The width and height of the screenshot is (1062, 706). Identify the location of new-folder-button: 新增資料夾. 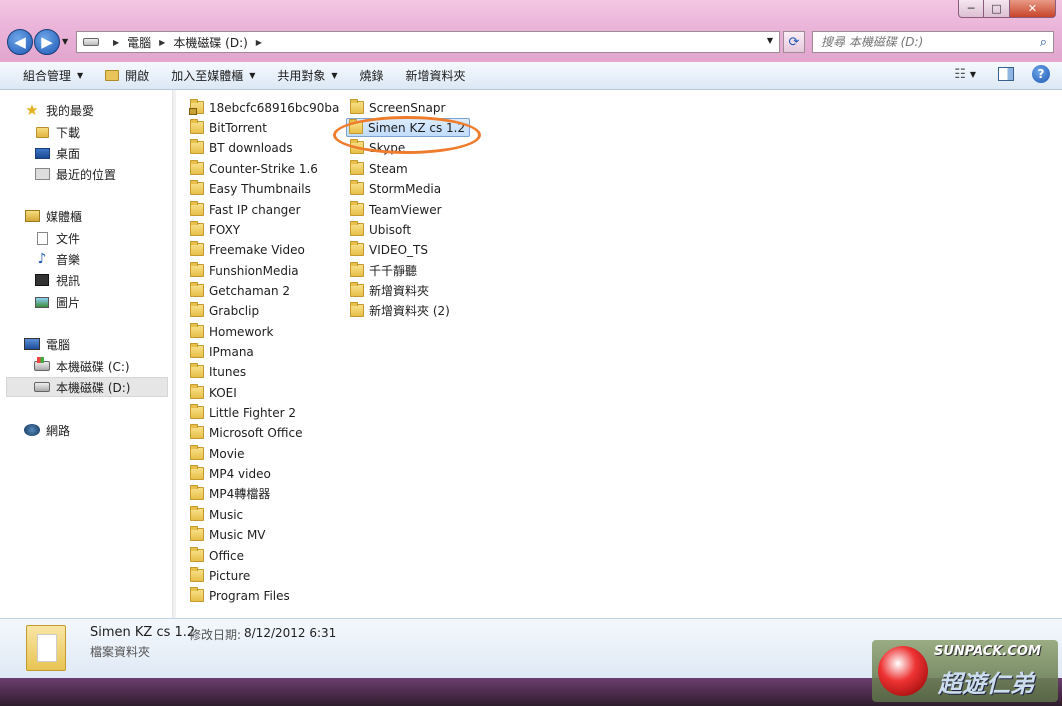
(436, 76).